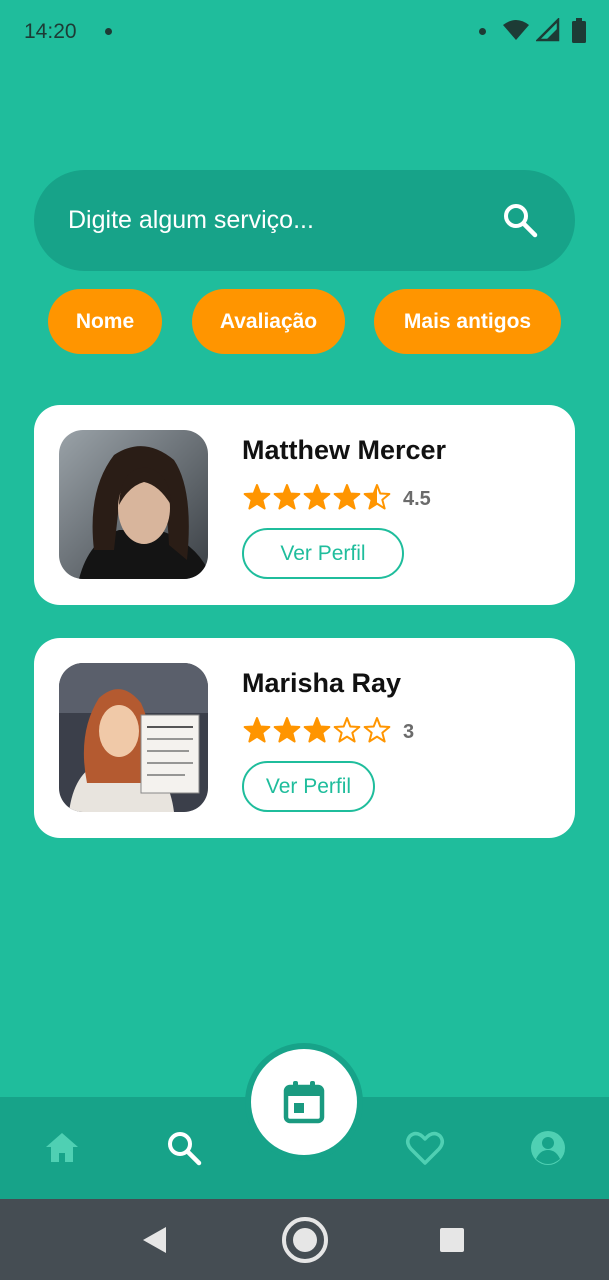 This screenshot has height=1280, width=609. I want to click on calendar-icon, so click(304, 1102).